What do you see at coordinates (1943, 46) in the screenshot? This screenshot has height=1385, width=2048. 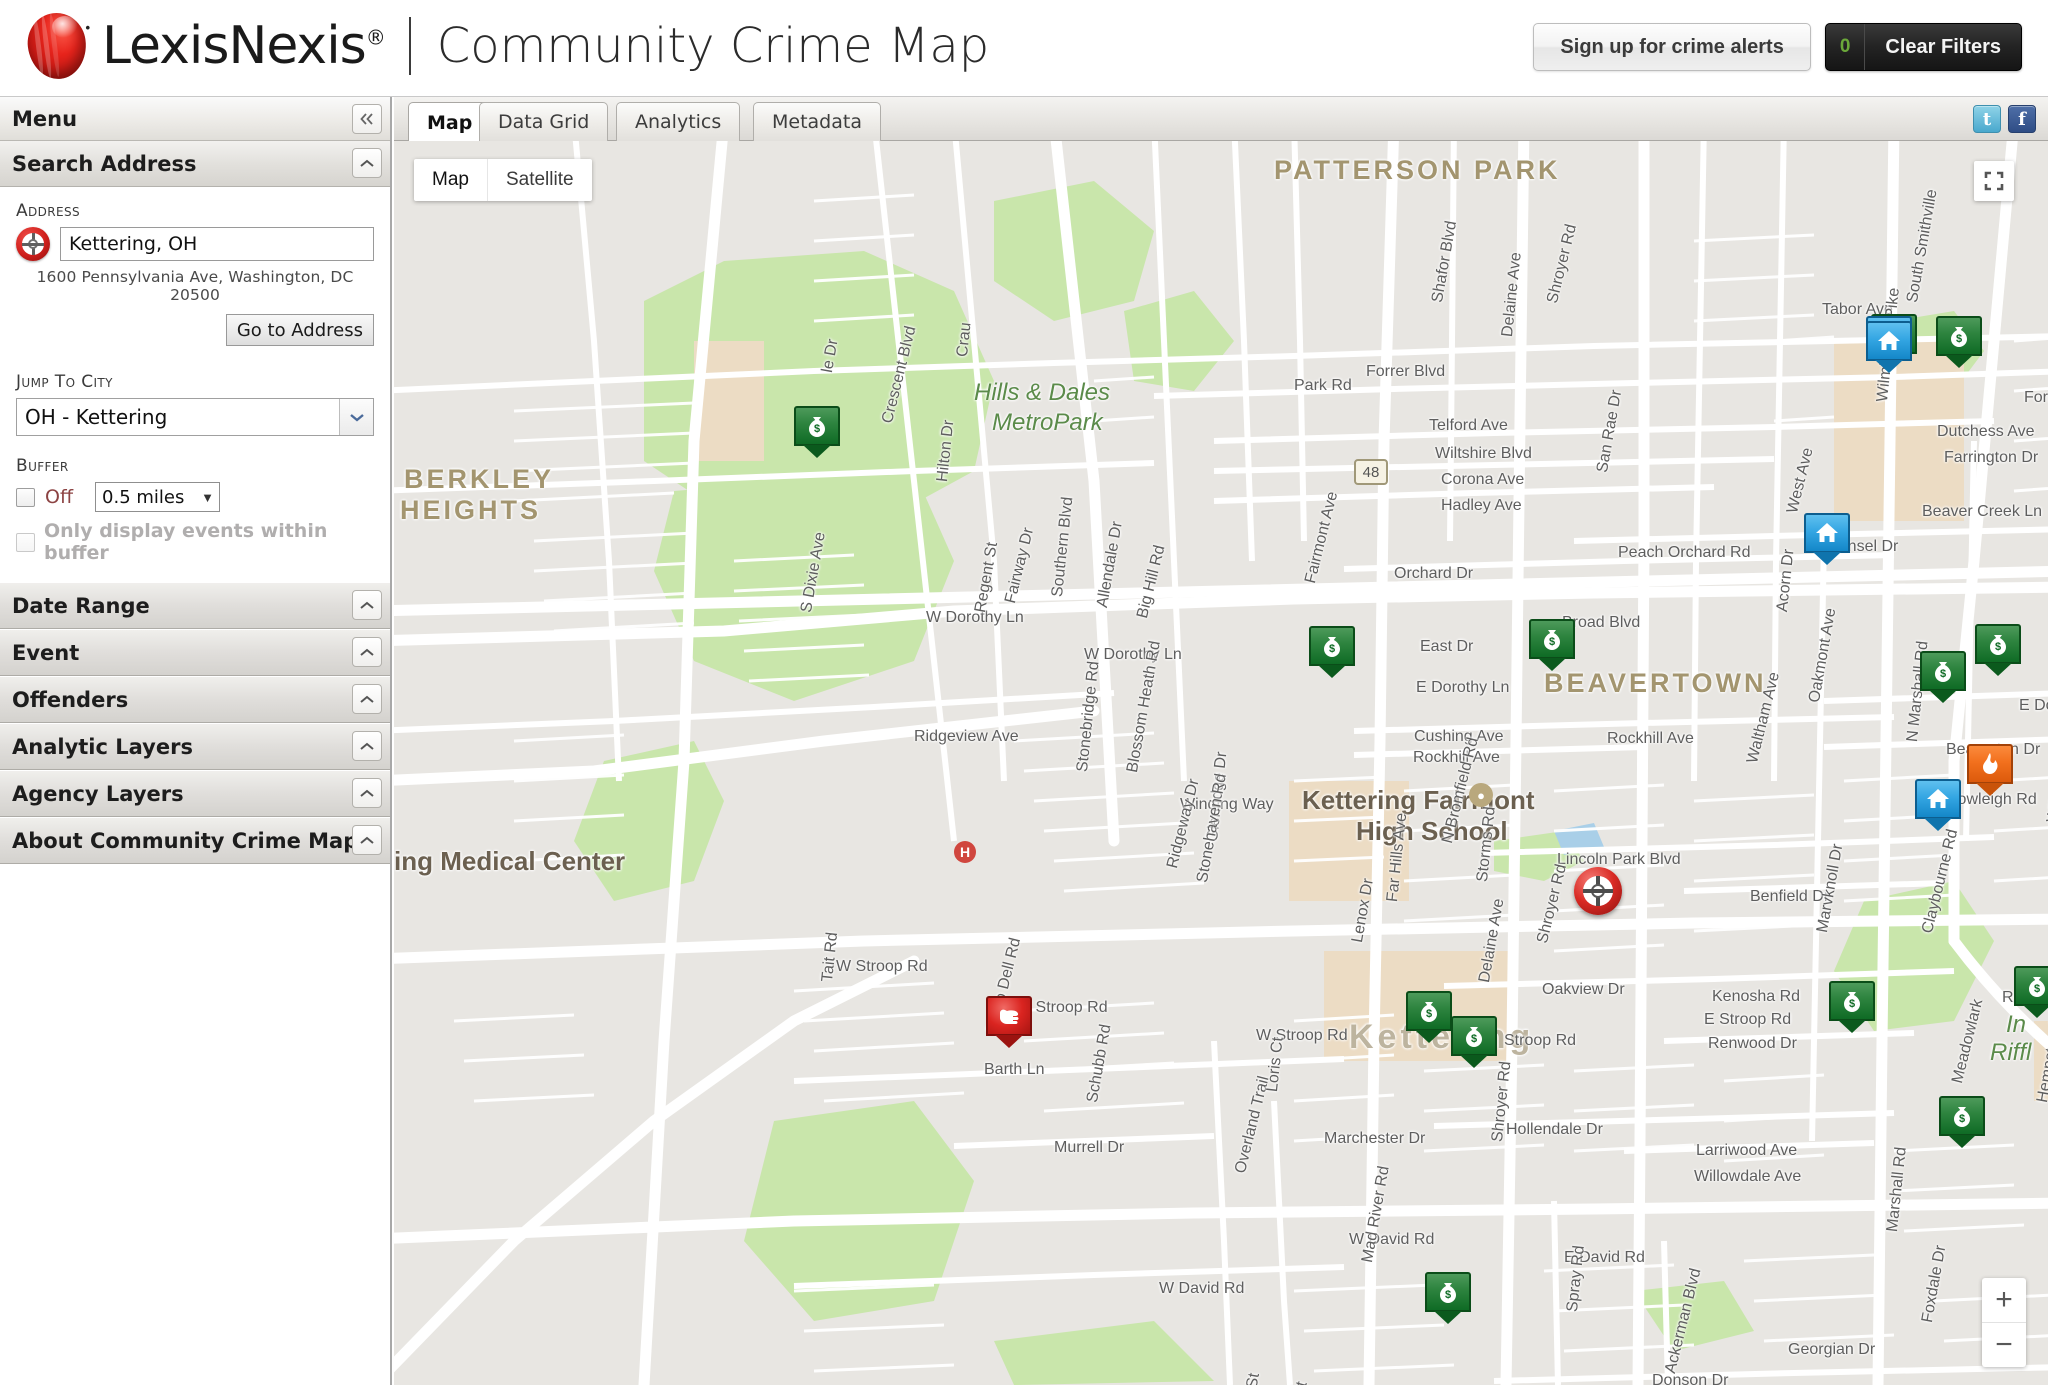 I see `clear-filters-label: Clear Filters` at bounding box center [1943, 46].